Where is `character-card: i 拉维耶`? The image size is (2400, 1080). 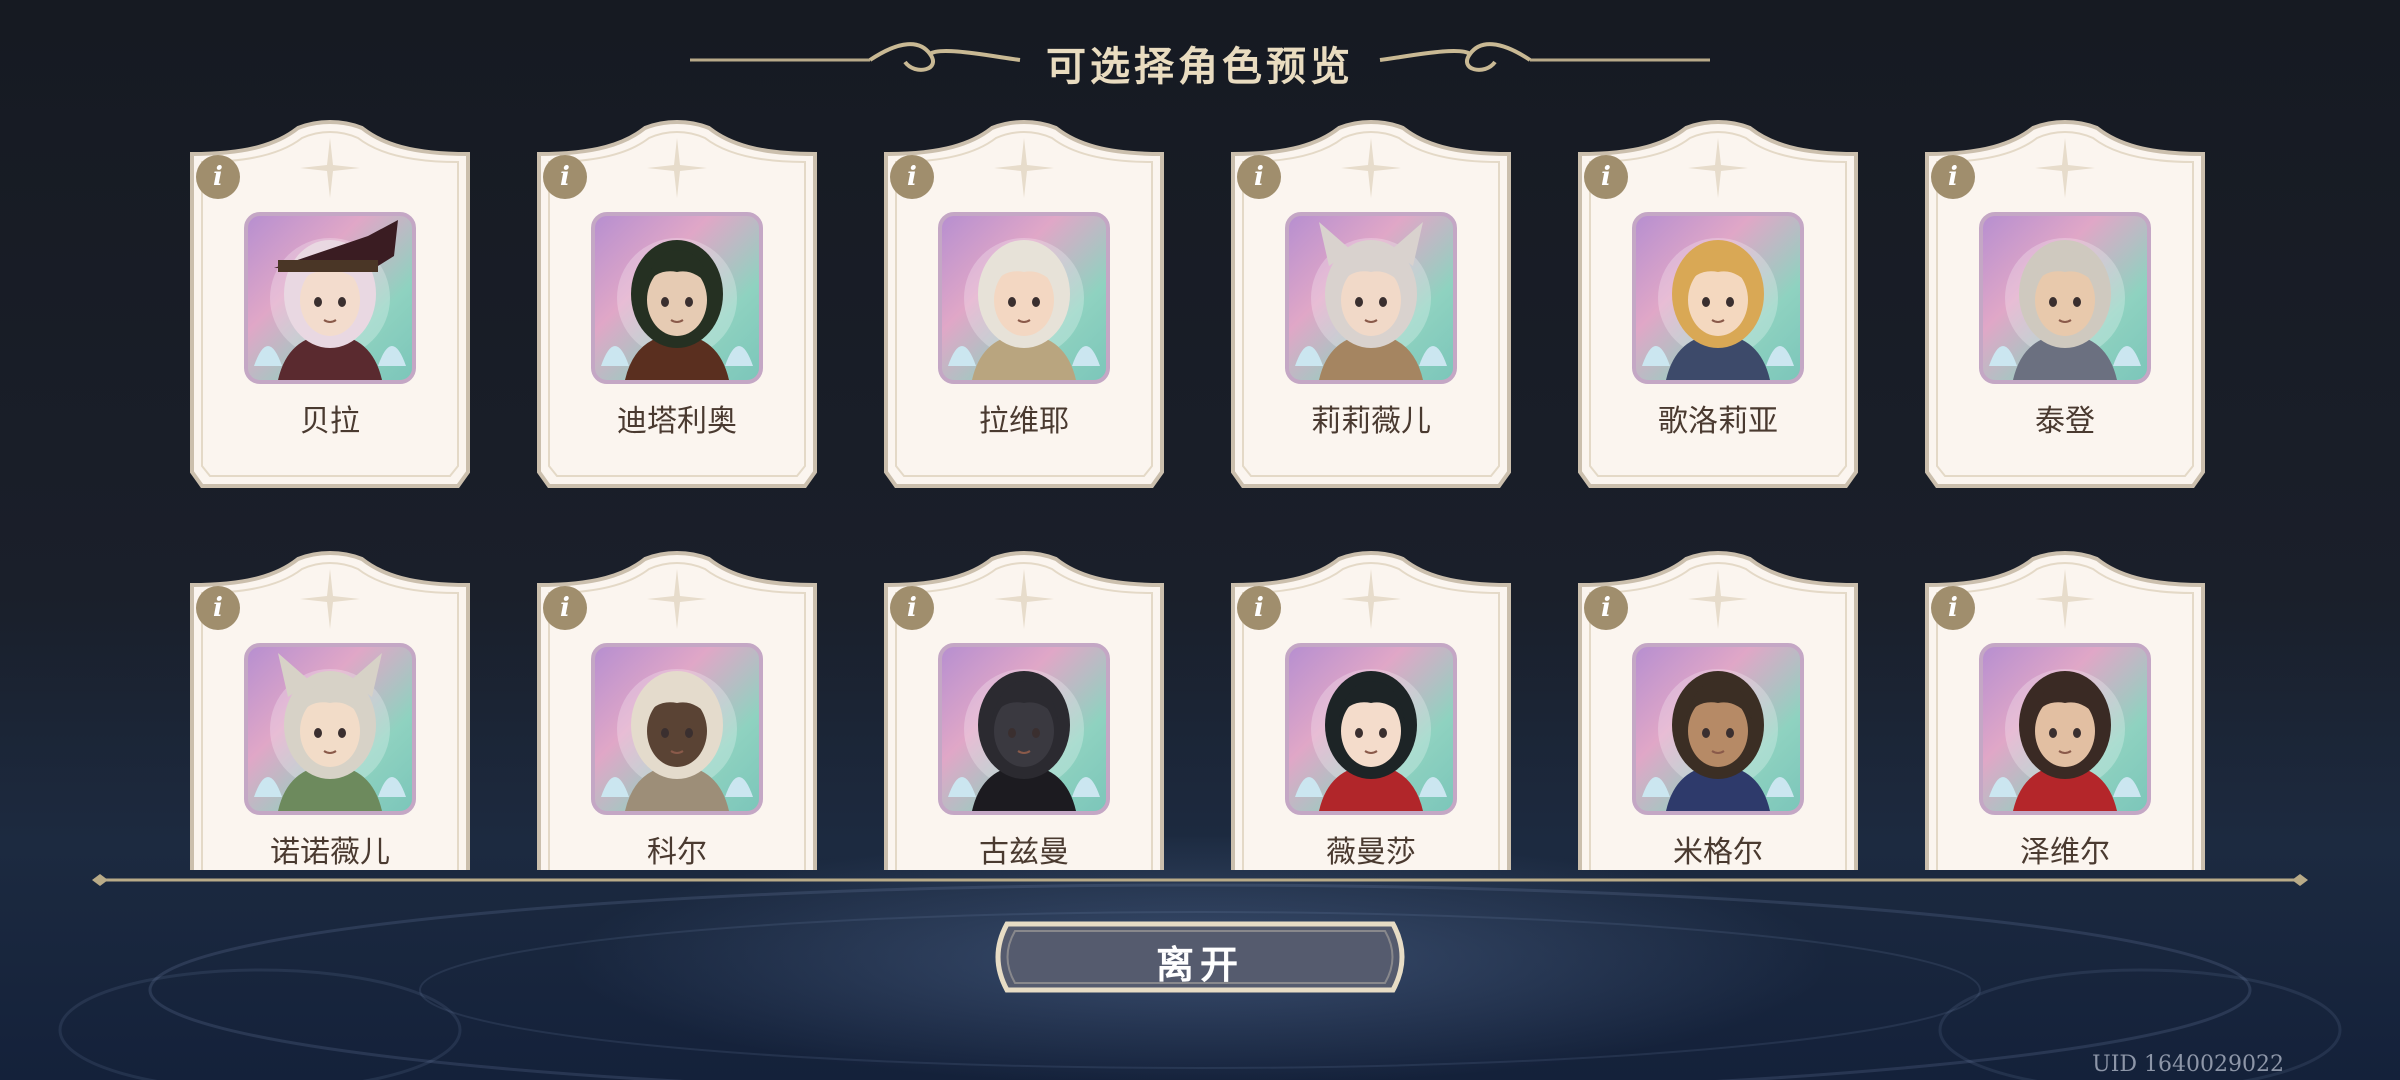 character-card: i 拉维耶 is located at coordinates (1024, 305).